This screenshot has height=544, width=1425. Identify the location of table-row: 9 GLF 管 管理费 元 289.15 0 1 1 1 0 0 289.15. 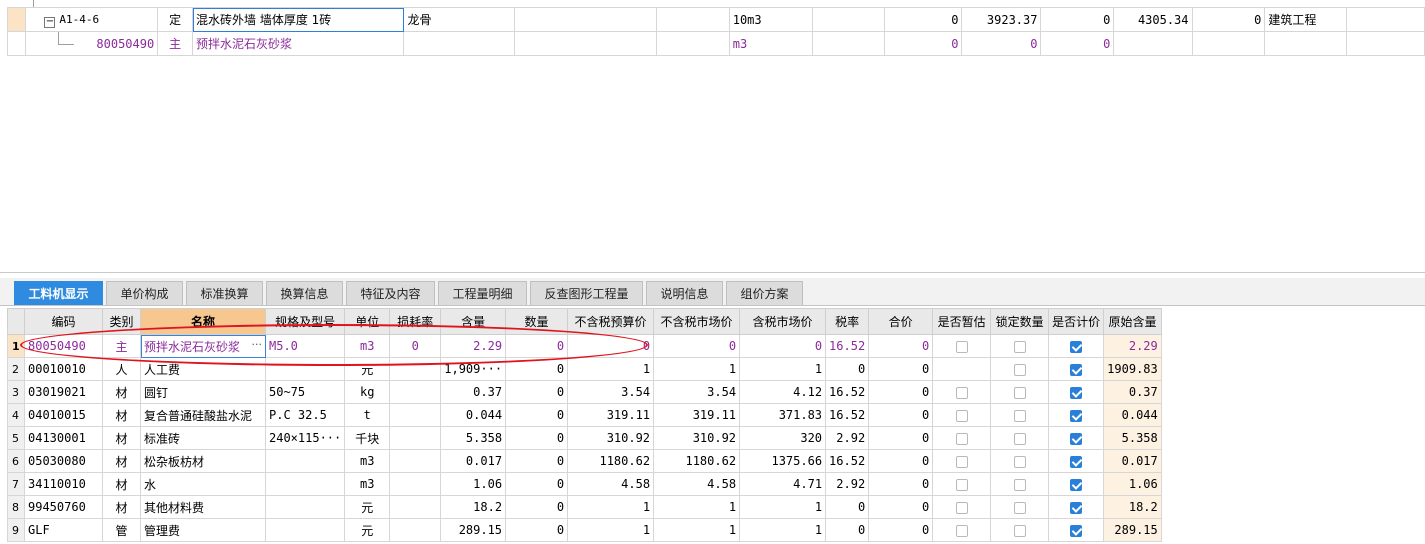
(584, 530).